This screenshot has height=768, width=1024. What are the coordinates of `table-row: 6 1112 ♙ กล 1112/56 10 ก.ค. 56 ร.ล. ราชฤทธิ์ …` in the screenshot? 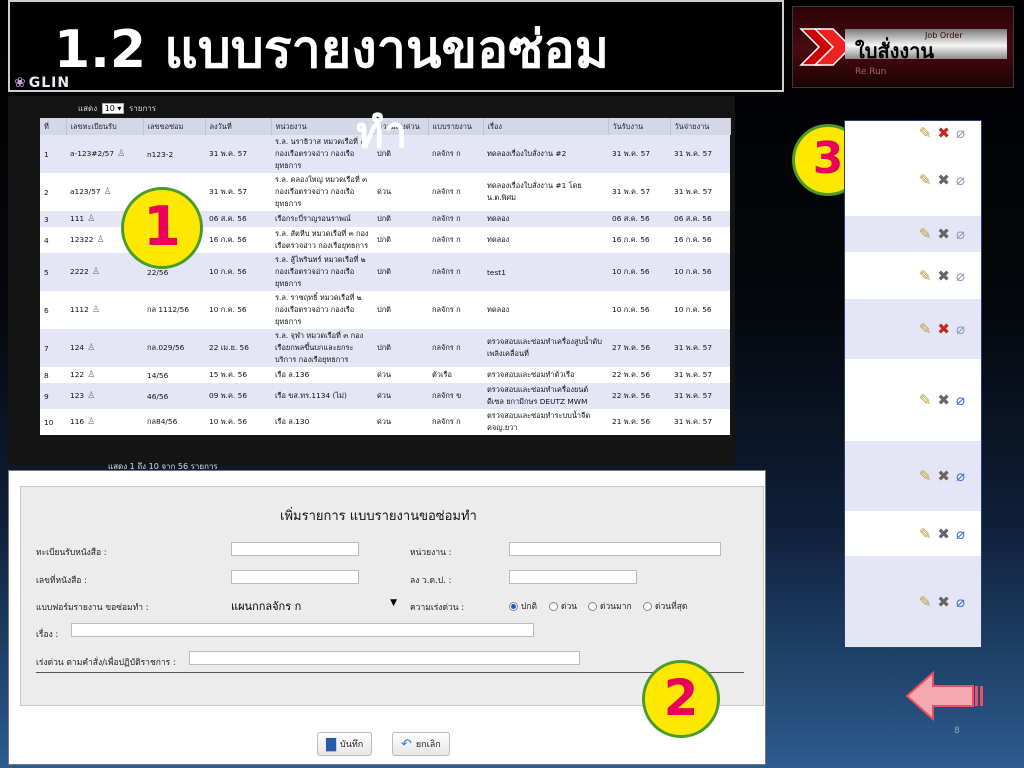 It's located at (385, 310).